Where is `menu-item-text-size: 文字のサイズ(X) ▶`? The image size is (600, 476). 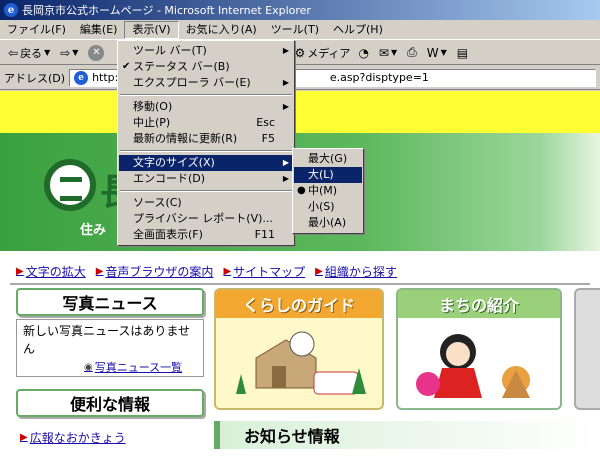
menu-item-text-size: 文字のサイズ(X) ▶ is located at coordinates (206, 163).